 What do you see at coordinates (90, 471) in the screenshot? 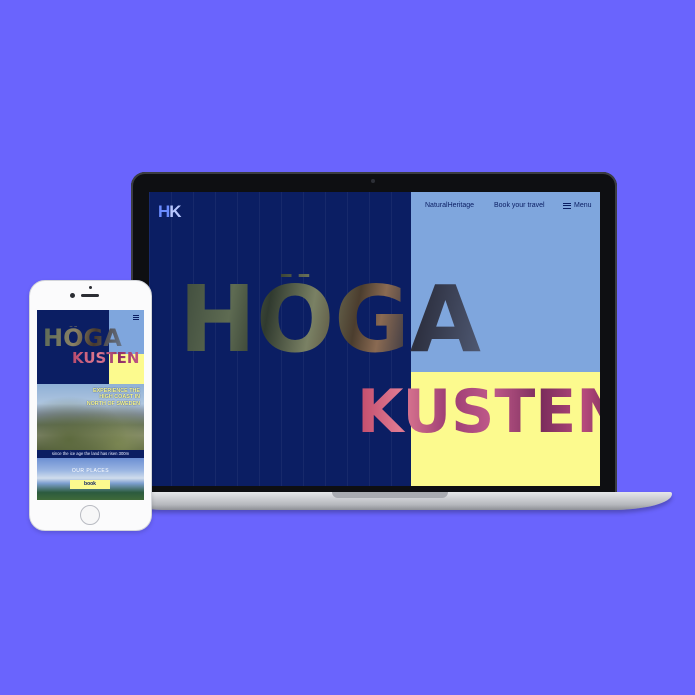
I see `mobile-section-label: OUR PLACES` at bounding box center [90, 471].